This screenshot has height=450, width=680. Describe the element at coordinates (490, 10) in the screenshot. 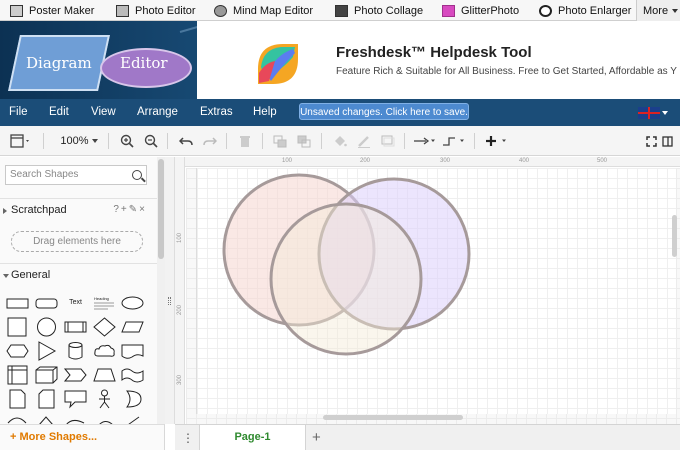

I see `tab-label: GlitterPhoto` at that location.